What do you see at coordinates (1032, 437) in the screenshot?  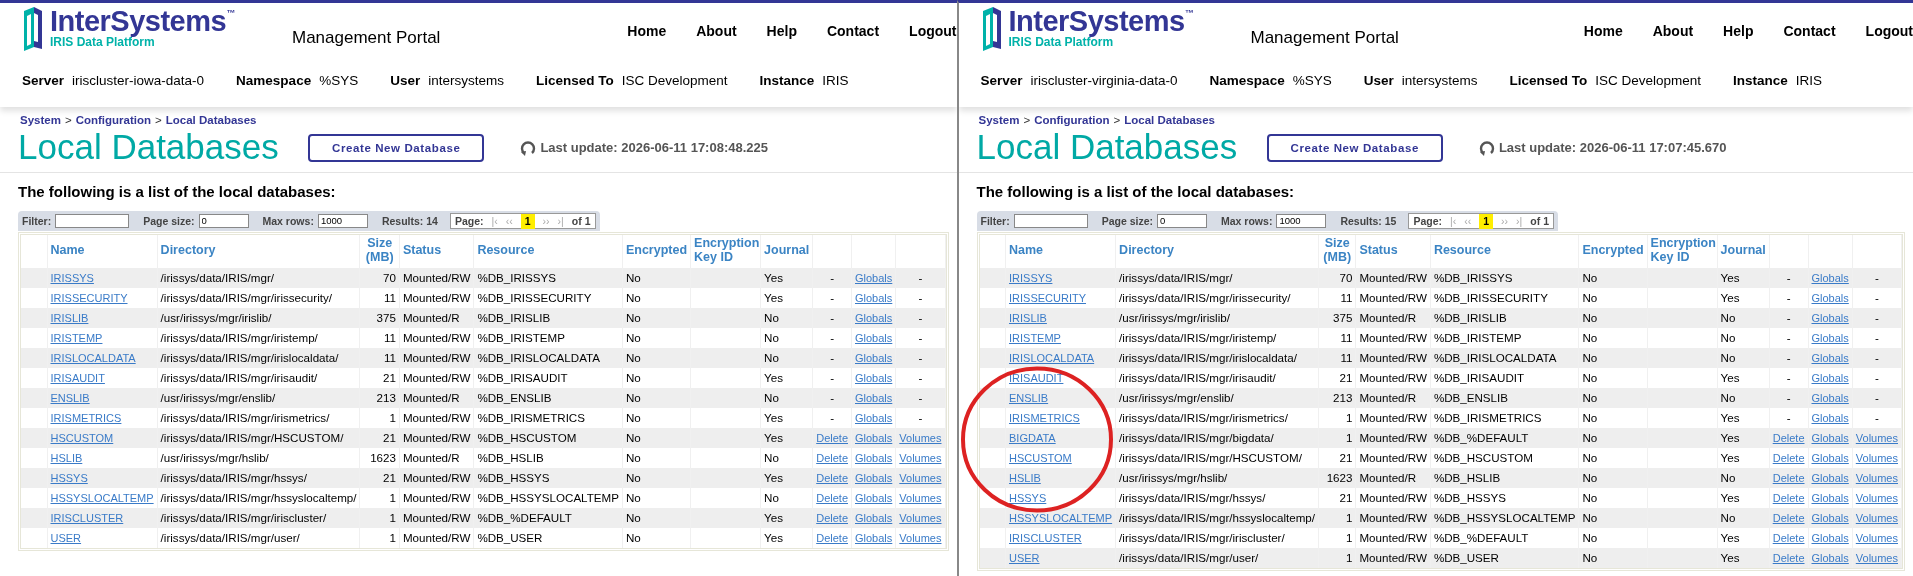 I see `database-link: BIGDATA` at bounding box center [1032, 437].